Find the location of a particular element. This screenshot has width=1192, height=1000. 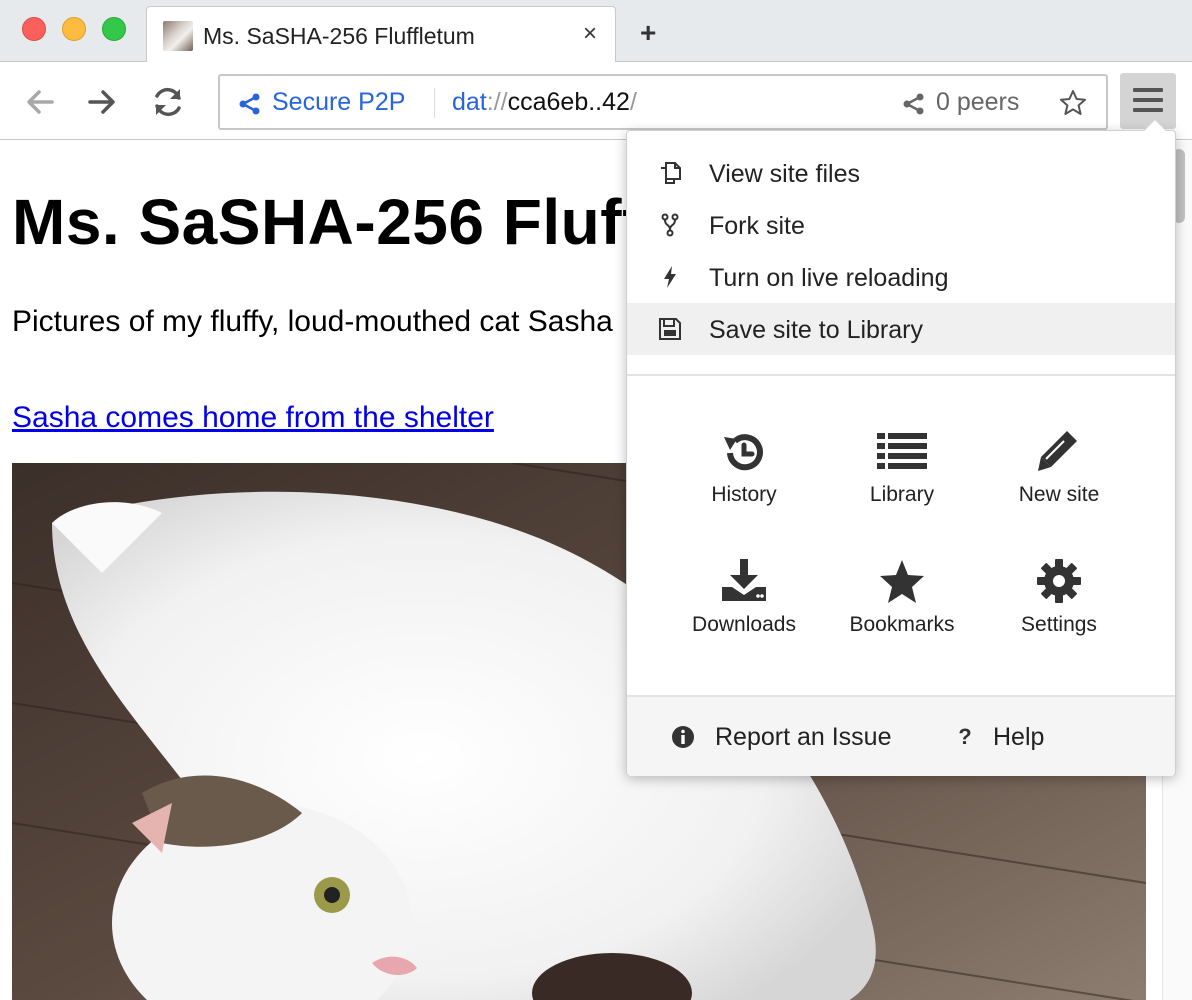

gear-icon is located at coordinates (1059, 581).